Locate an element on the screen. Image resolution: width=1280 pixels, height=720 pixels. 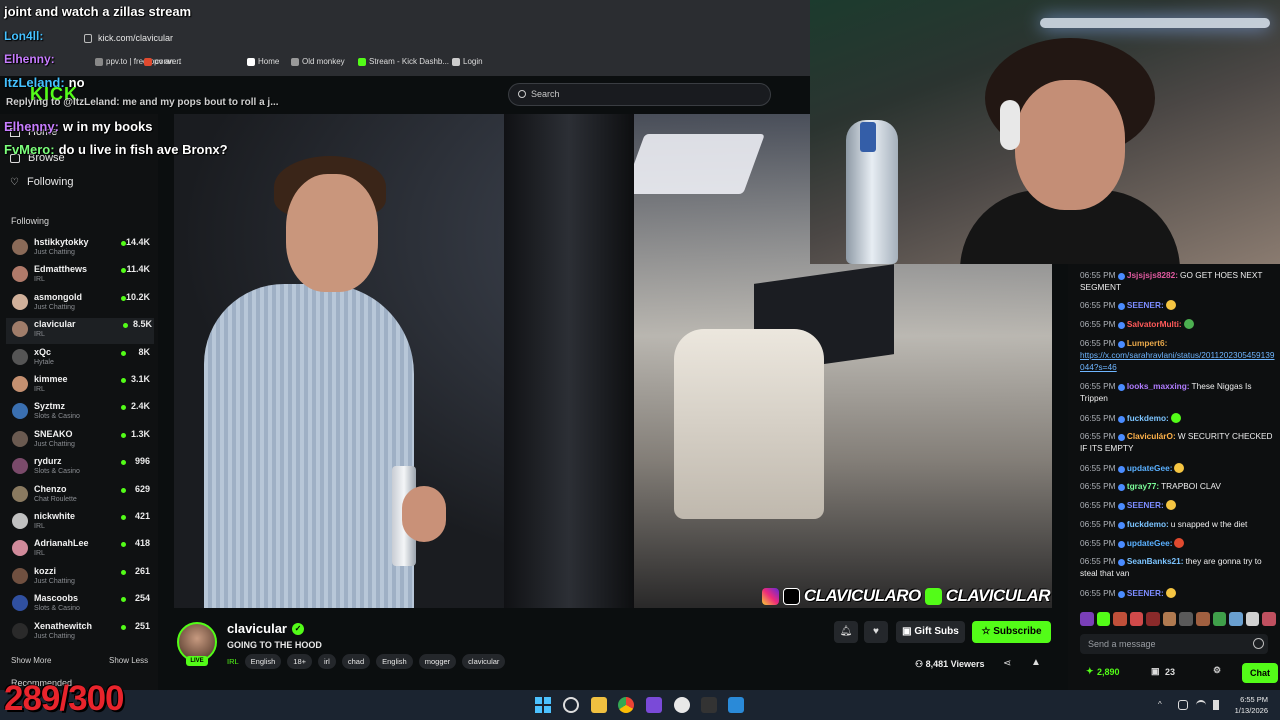
sidebar-channel-mascoobs: Mascoobs Slots & Casino 254 is located at coordinates (81, 605).